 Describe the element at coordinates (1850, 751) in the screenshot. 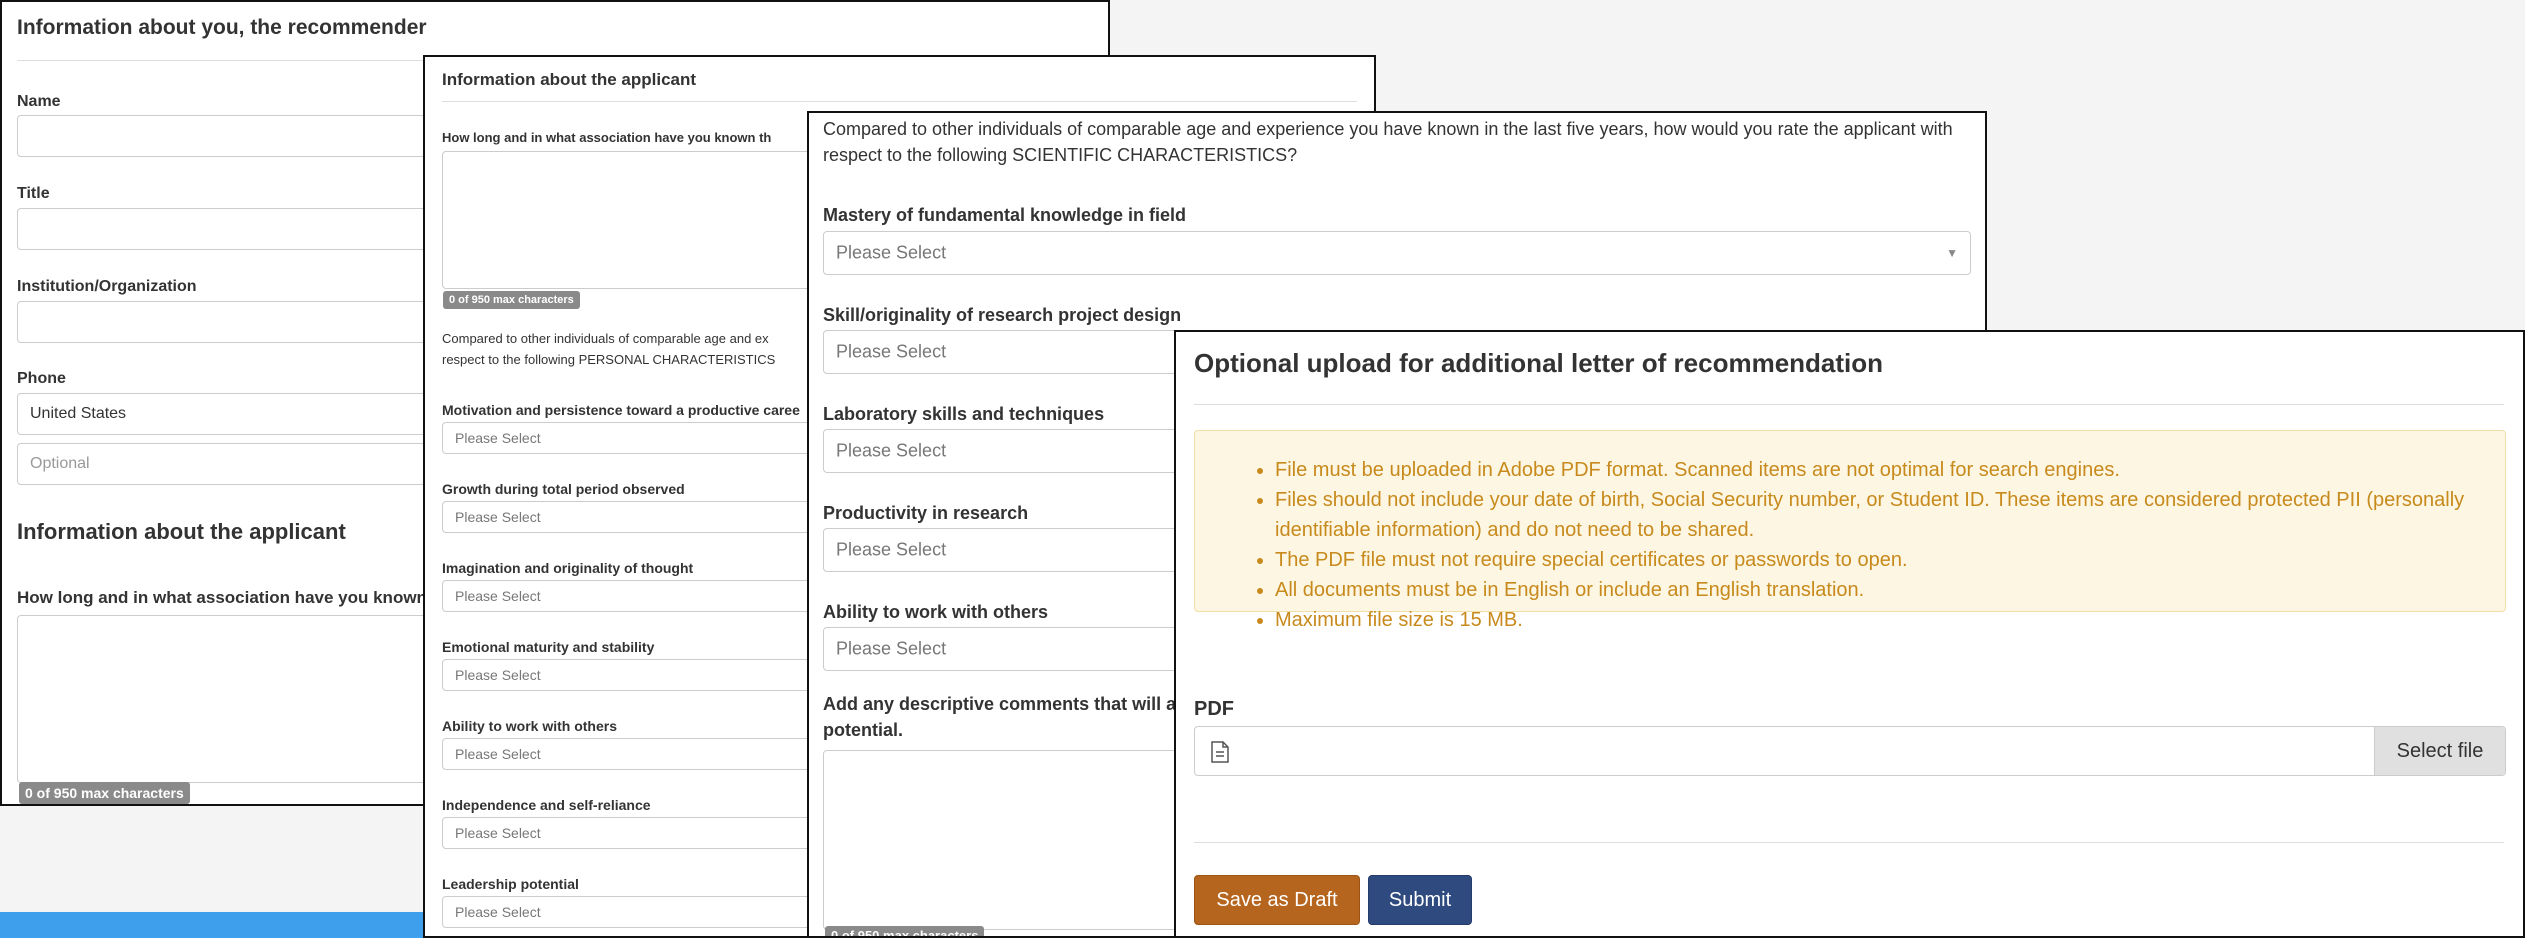

I see `pdf-file-input: Select file` at that location.